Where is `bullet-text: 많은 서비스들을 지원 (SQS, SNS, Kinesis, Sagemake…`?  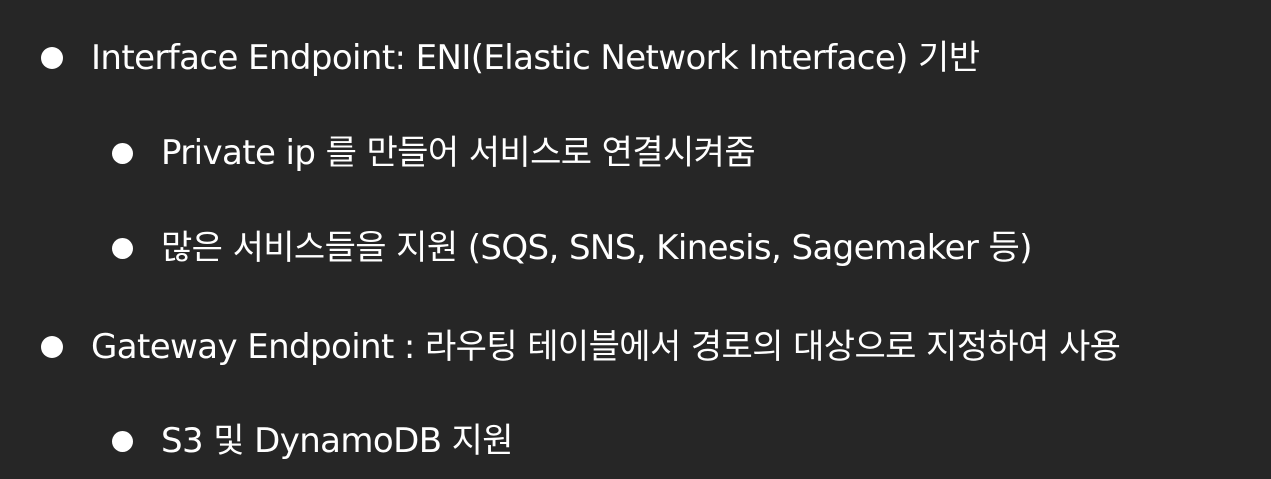
bullet-text: 많은 서비스들을 지원 (SQS, SNS, Kinesis, Sagemake… is located at coordinates (596, 248).